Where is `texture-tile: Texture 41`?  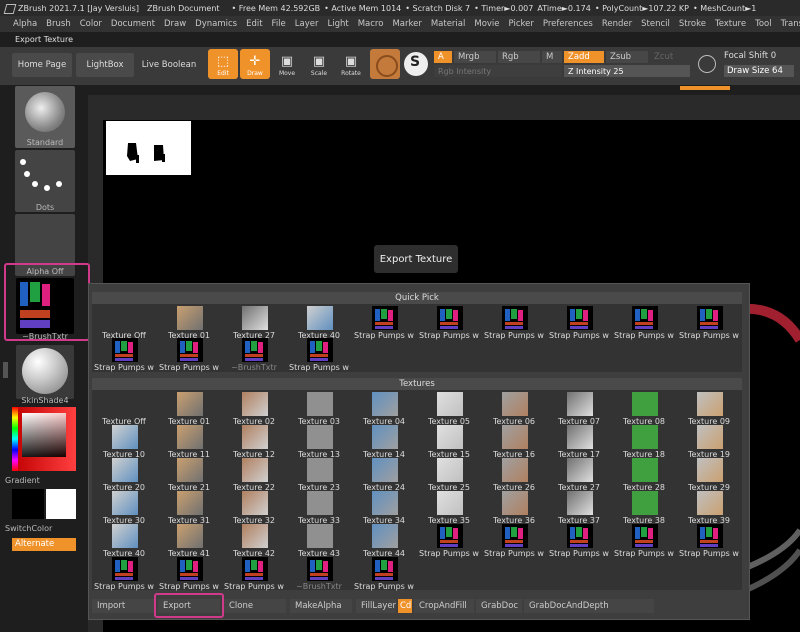 texture-tile: Texture 41 is located at coordinates (189, 541).